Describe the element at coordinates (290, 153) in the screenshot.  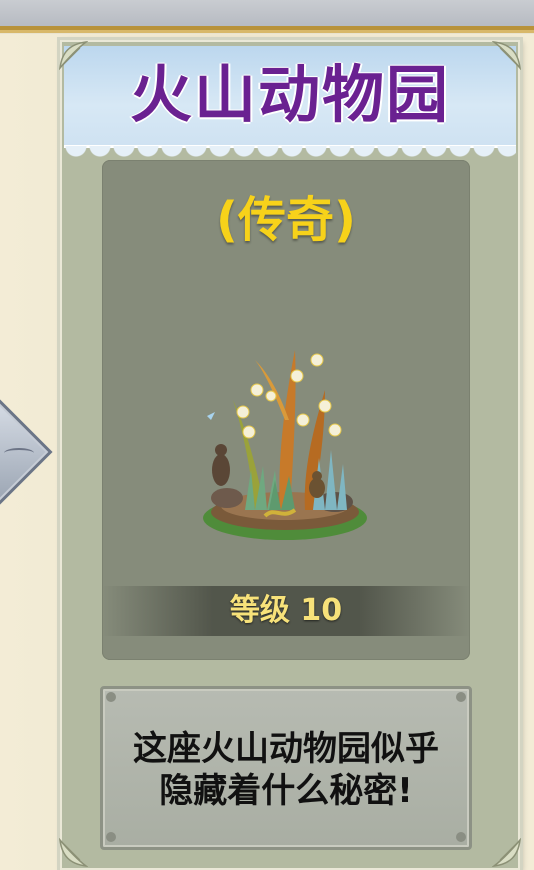
I see `title-banner-scallop` at that location.